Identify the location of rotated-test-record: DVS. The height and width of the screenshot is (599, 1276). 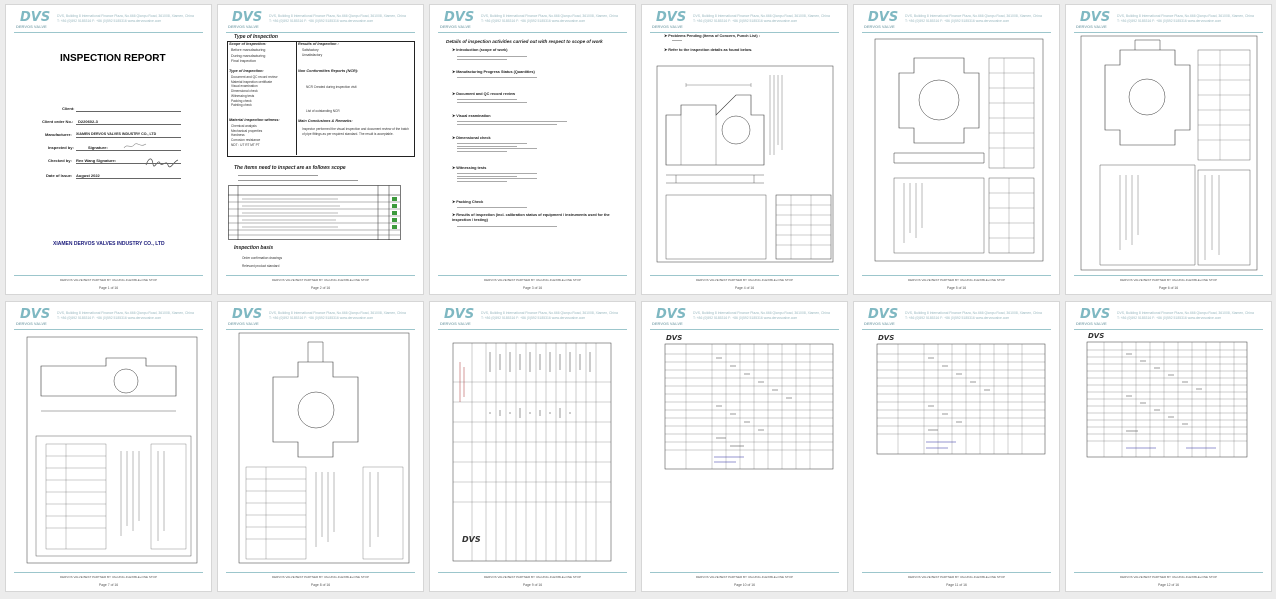
(532, 452).